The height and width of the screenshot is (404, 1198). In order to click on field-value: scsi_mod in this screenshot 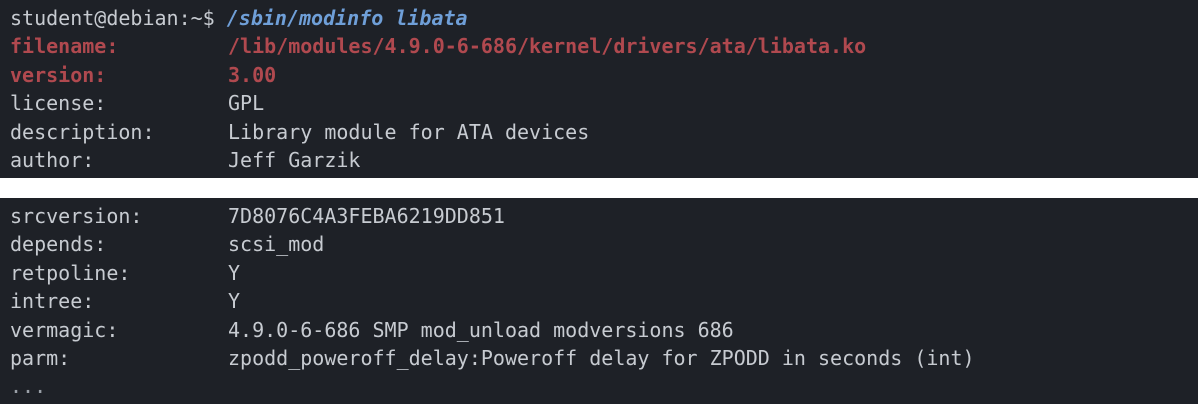, I will do `click(276, 244)`.